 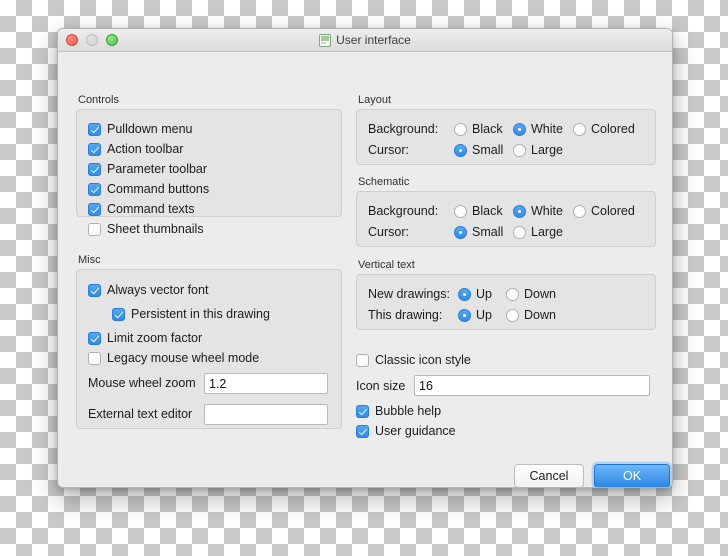 I want to click on cancel-button: Cancel, so click(x=549, y=475).